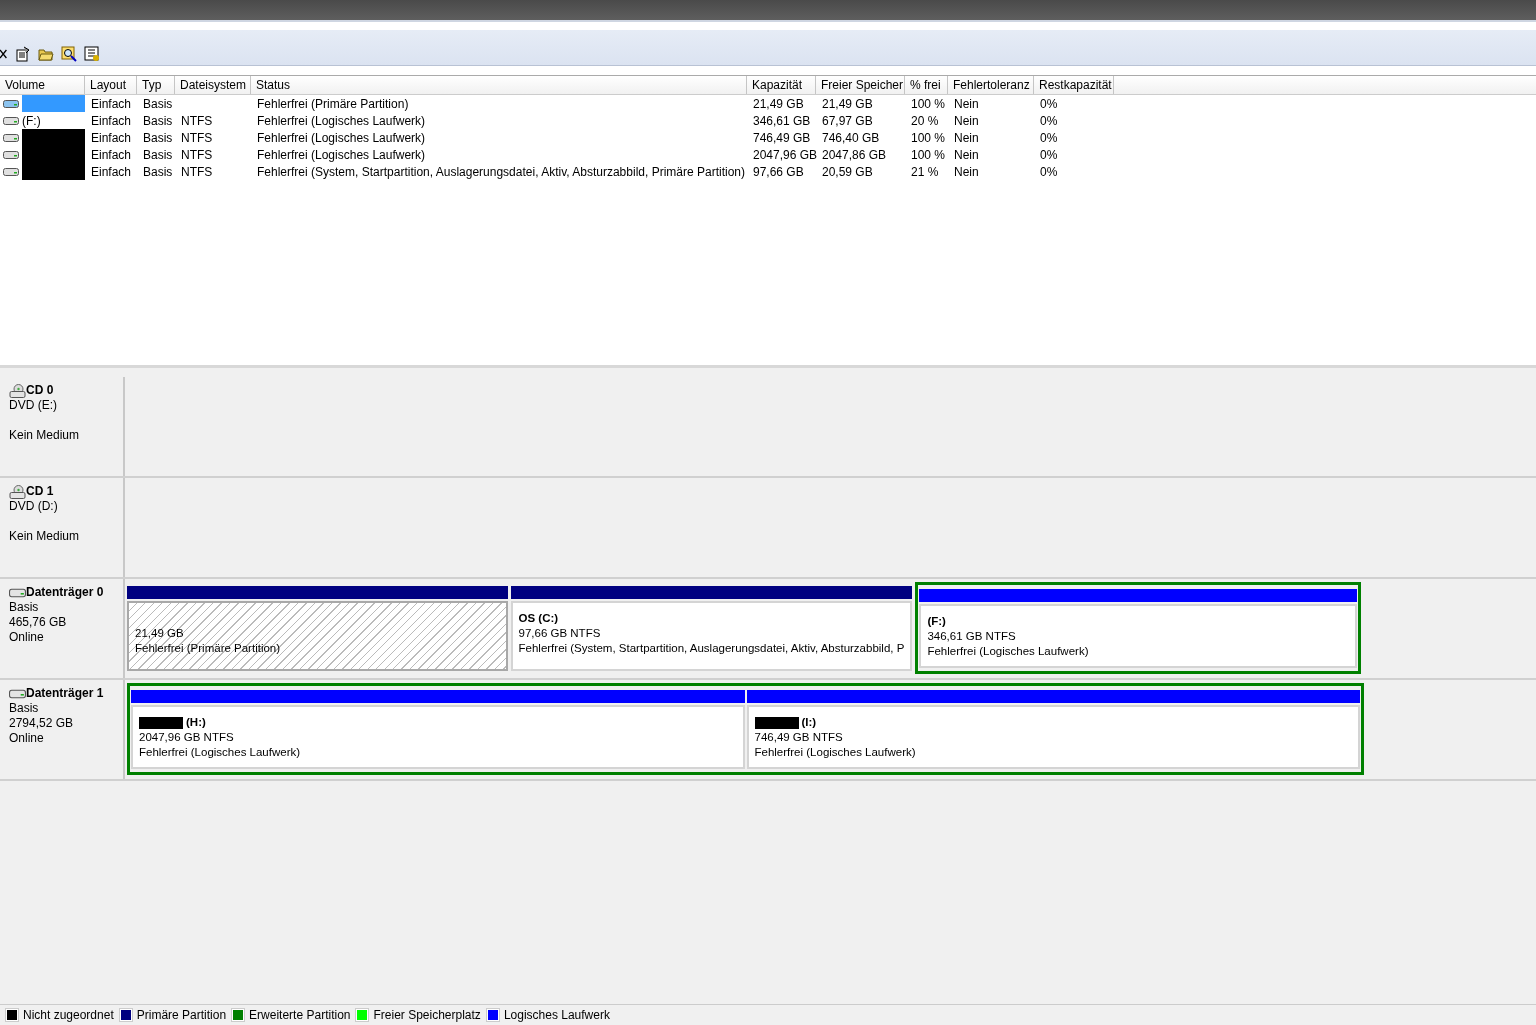 The width and height of the screenshot is (1536, 1025). What do you see at coordinates (925, 171) in the screenshot?
I see `table-cell: 21 %` at bounding box center [925, 171].